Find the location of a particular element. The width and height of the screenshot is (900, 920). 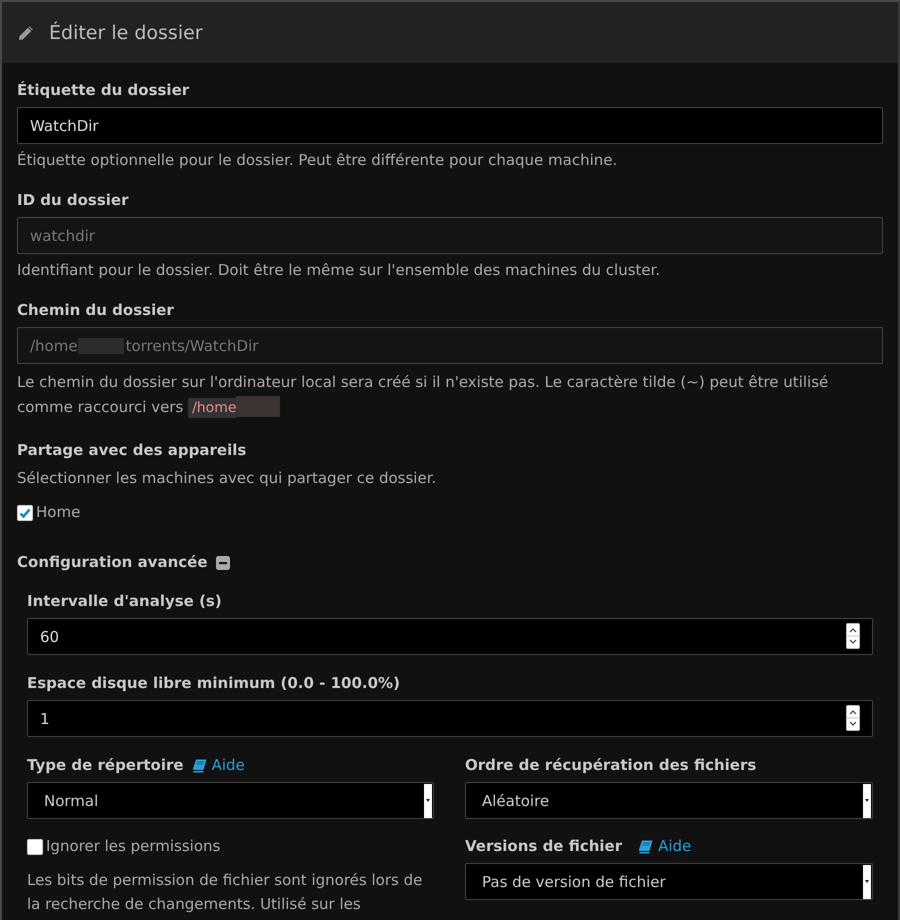

field-label: Versions de fichier is located at coordinates (543, 846).